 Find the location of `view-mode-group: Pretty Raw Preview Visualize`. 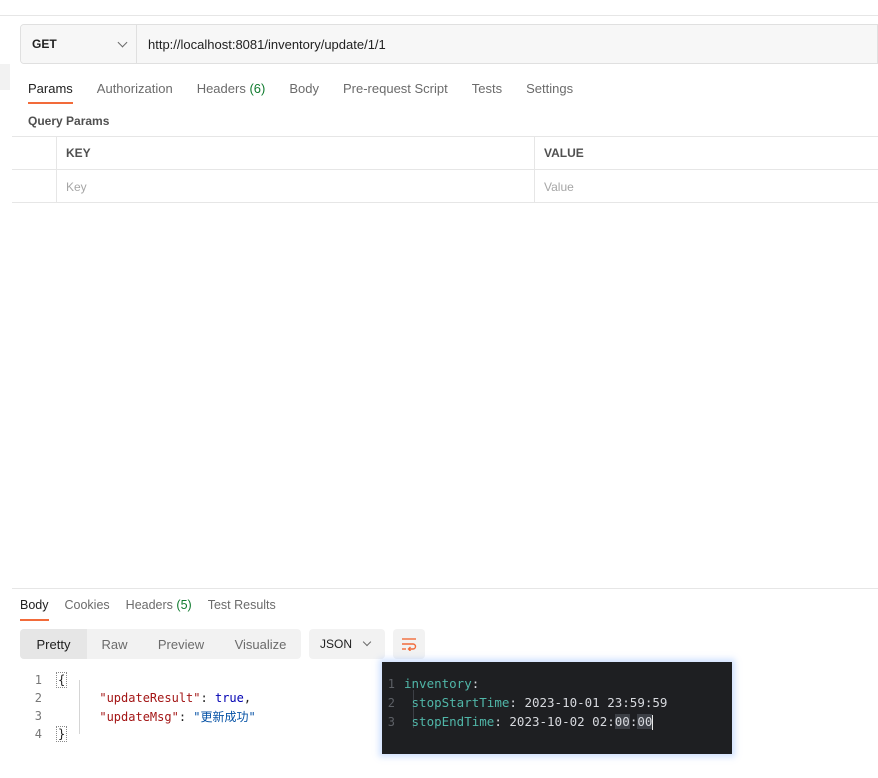

view-mode-group: Pretty Raw Preview Visualize is located at coordinates (160, 644).